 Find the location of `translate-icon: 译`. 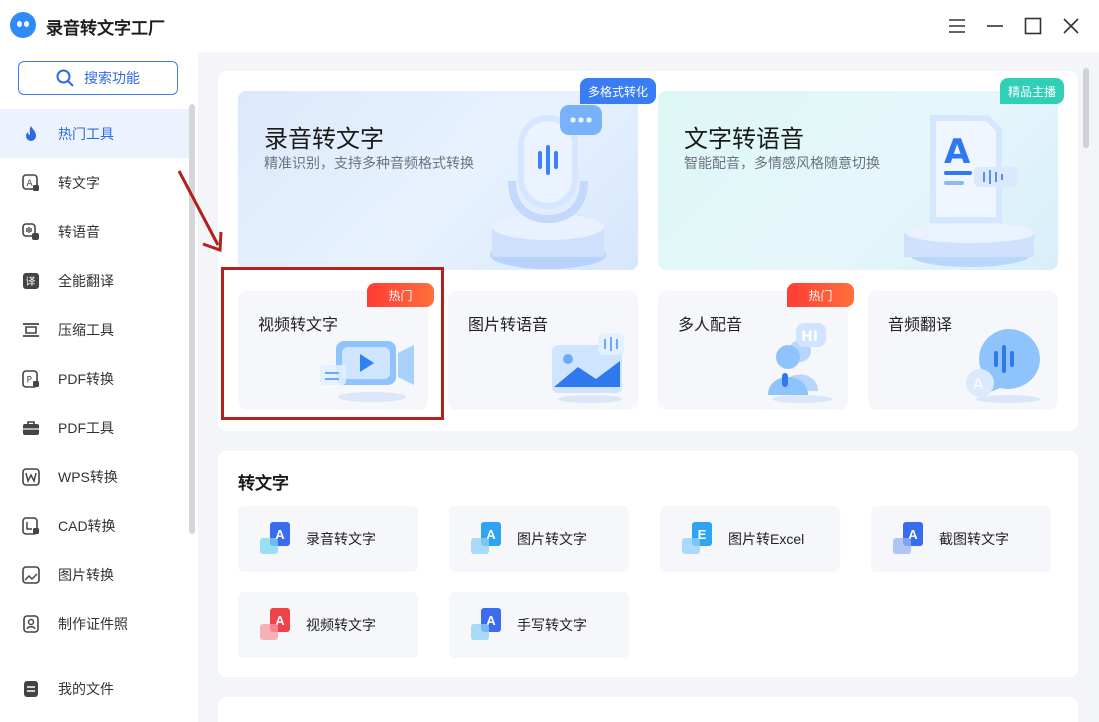

translate-icon: 译 is located at coordinates (31, 281).